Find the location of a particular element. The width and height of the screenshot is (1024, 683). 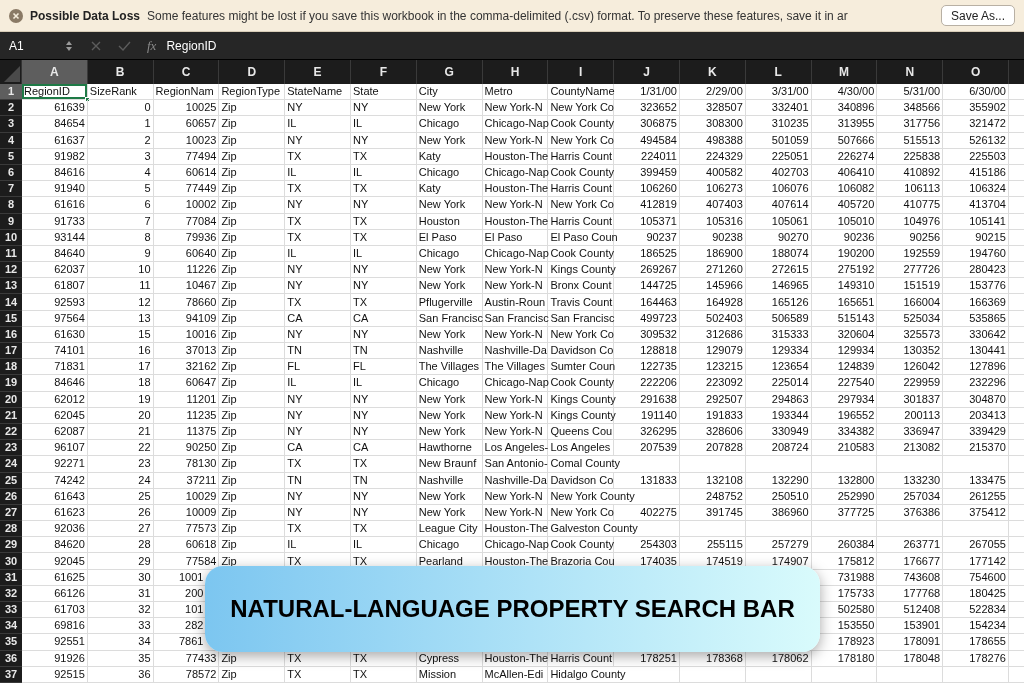

table-cell: 522834 is located at coordinates (987, 610).